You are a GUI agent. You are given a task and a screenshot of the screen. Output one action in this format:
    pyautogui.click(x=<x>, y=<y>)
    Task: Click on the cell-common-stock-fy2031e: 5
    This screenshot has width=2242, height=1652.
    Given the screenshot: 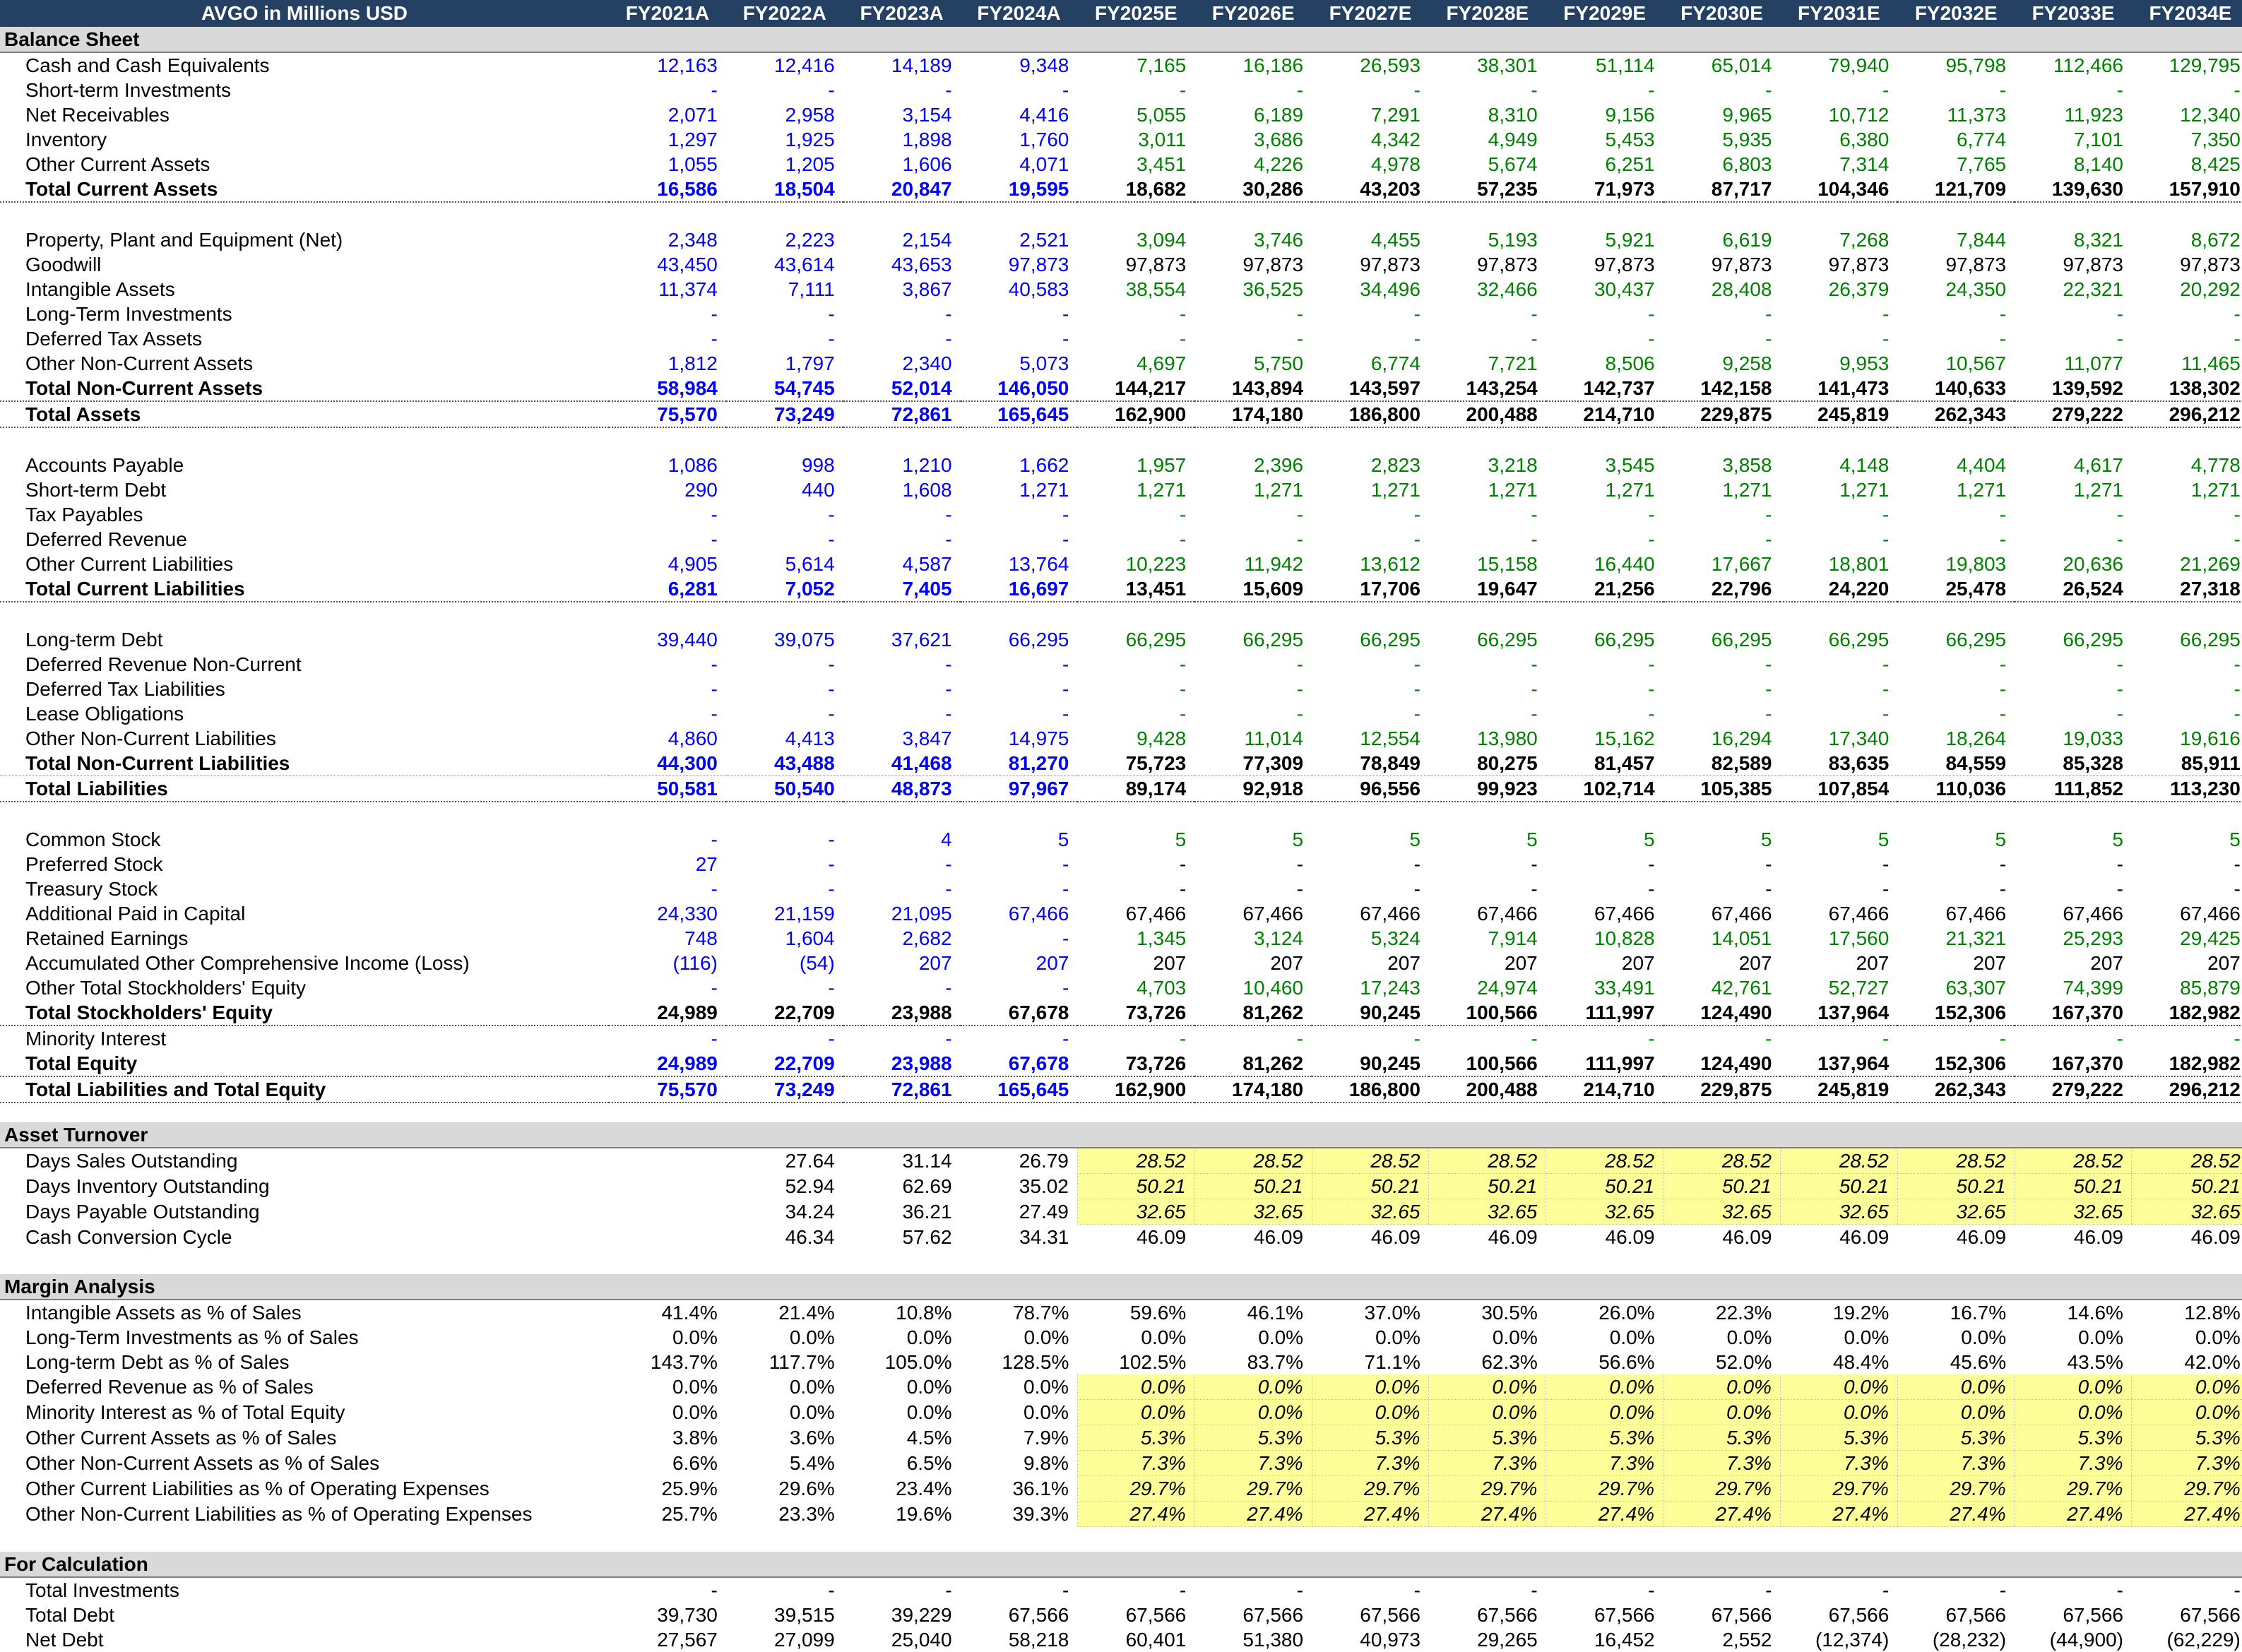 What is the action you would take?
    pyautogui.click(x=1838, y=839)
    